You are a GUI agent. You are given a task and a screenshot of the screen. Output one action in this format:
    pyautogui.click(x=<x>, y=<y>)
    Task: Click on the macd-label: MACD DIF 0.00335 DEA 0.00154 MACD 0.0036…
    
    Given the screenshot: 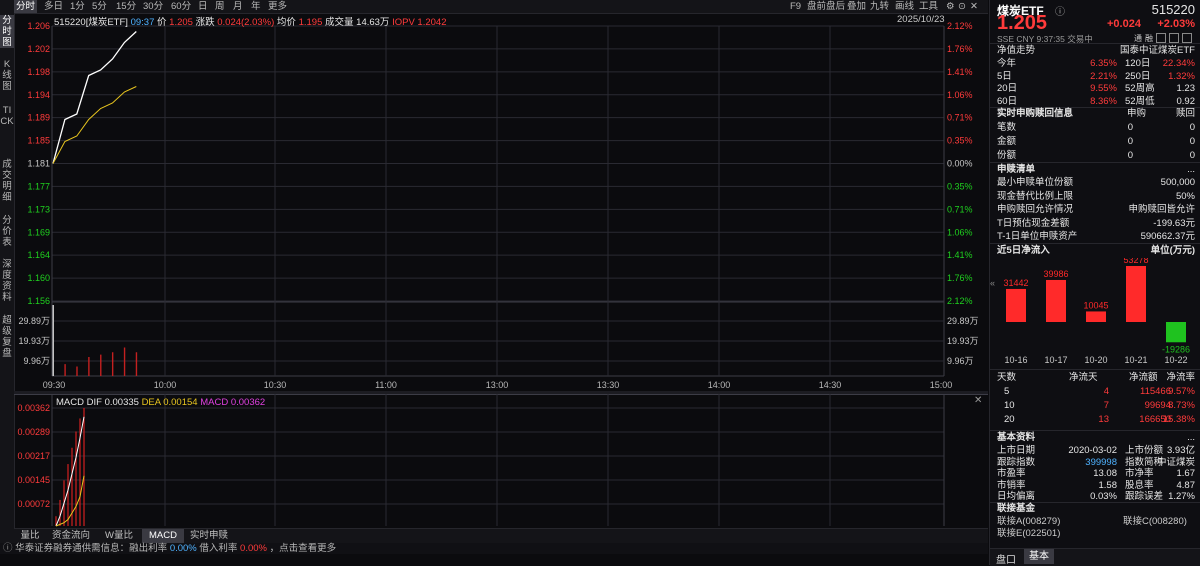 What is the action you would take?
    pyautogui.click(x=160, y=402)
    